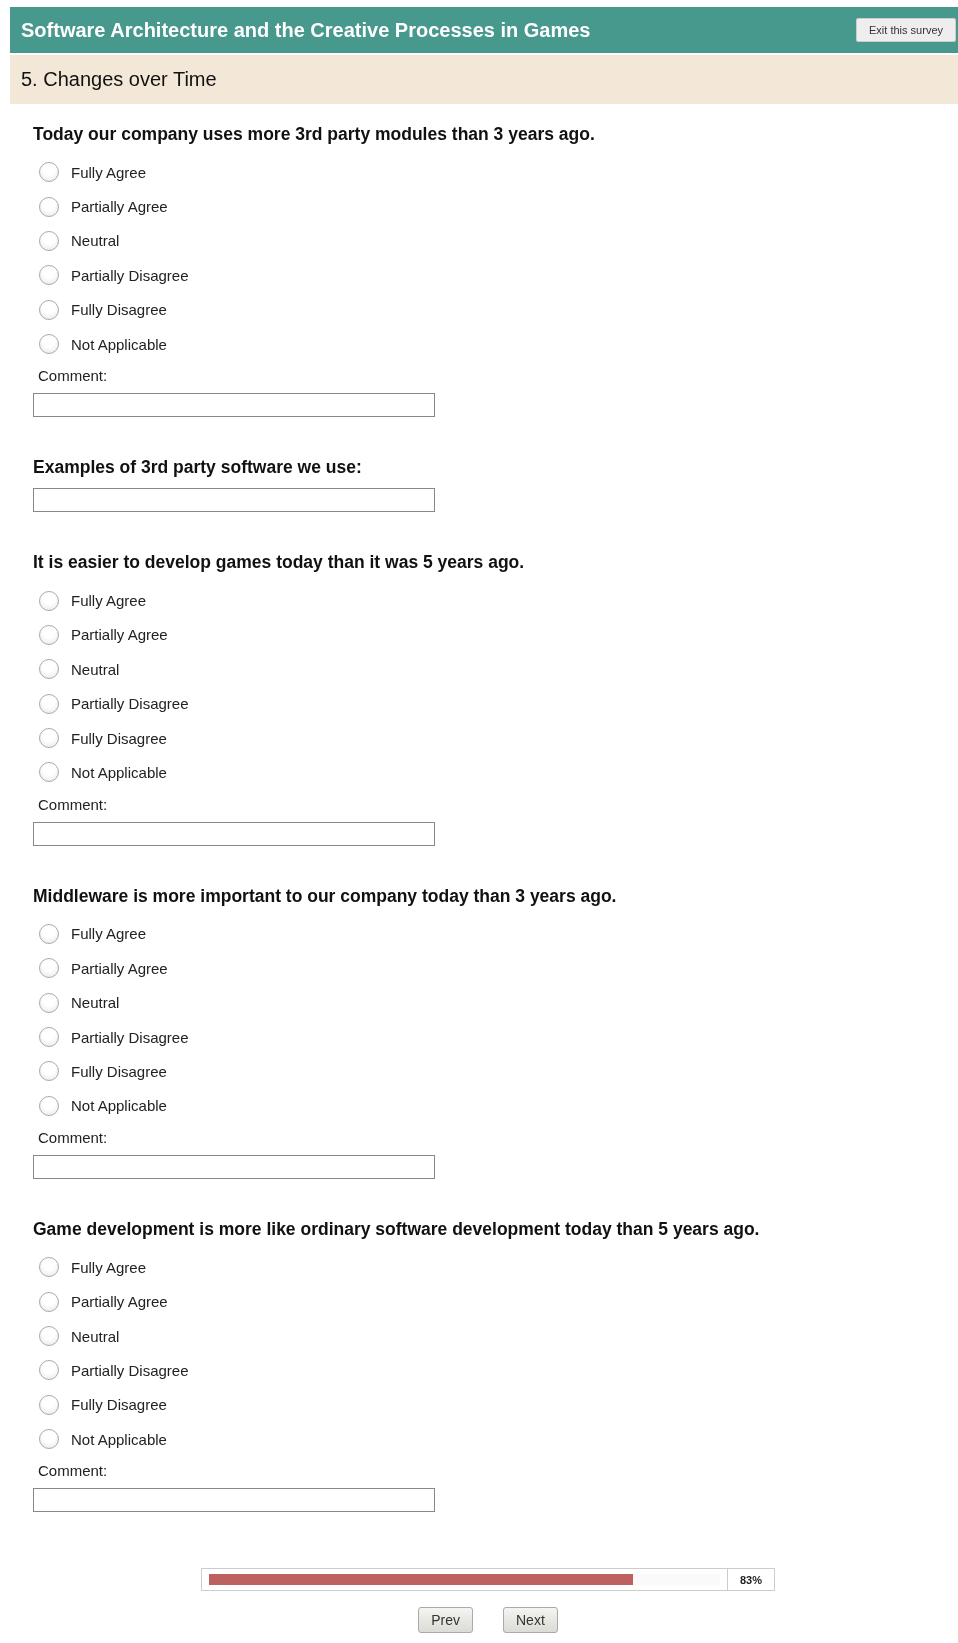 Image resolution: width=958 pixels, height=1643 pixels. I want to click on survey-title: Software Architecture and the Creative Processes in Games, so click(306, 30).